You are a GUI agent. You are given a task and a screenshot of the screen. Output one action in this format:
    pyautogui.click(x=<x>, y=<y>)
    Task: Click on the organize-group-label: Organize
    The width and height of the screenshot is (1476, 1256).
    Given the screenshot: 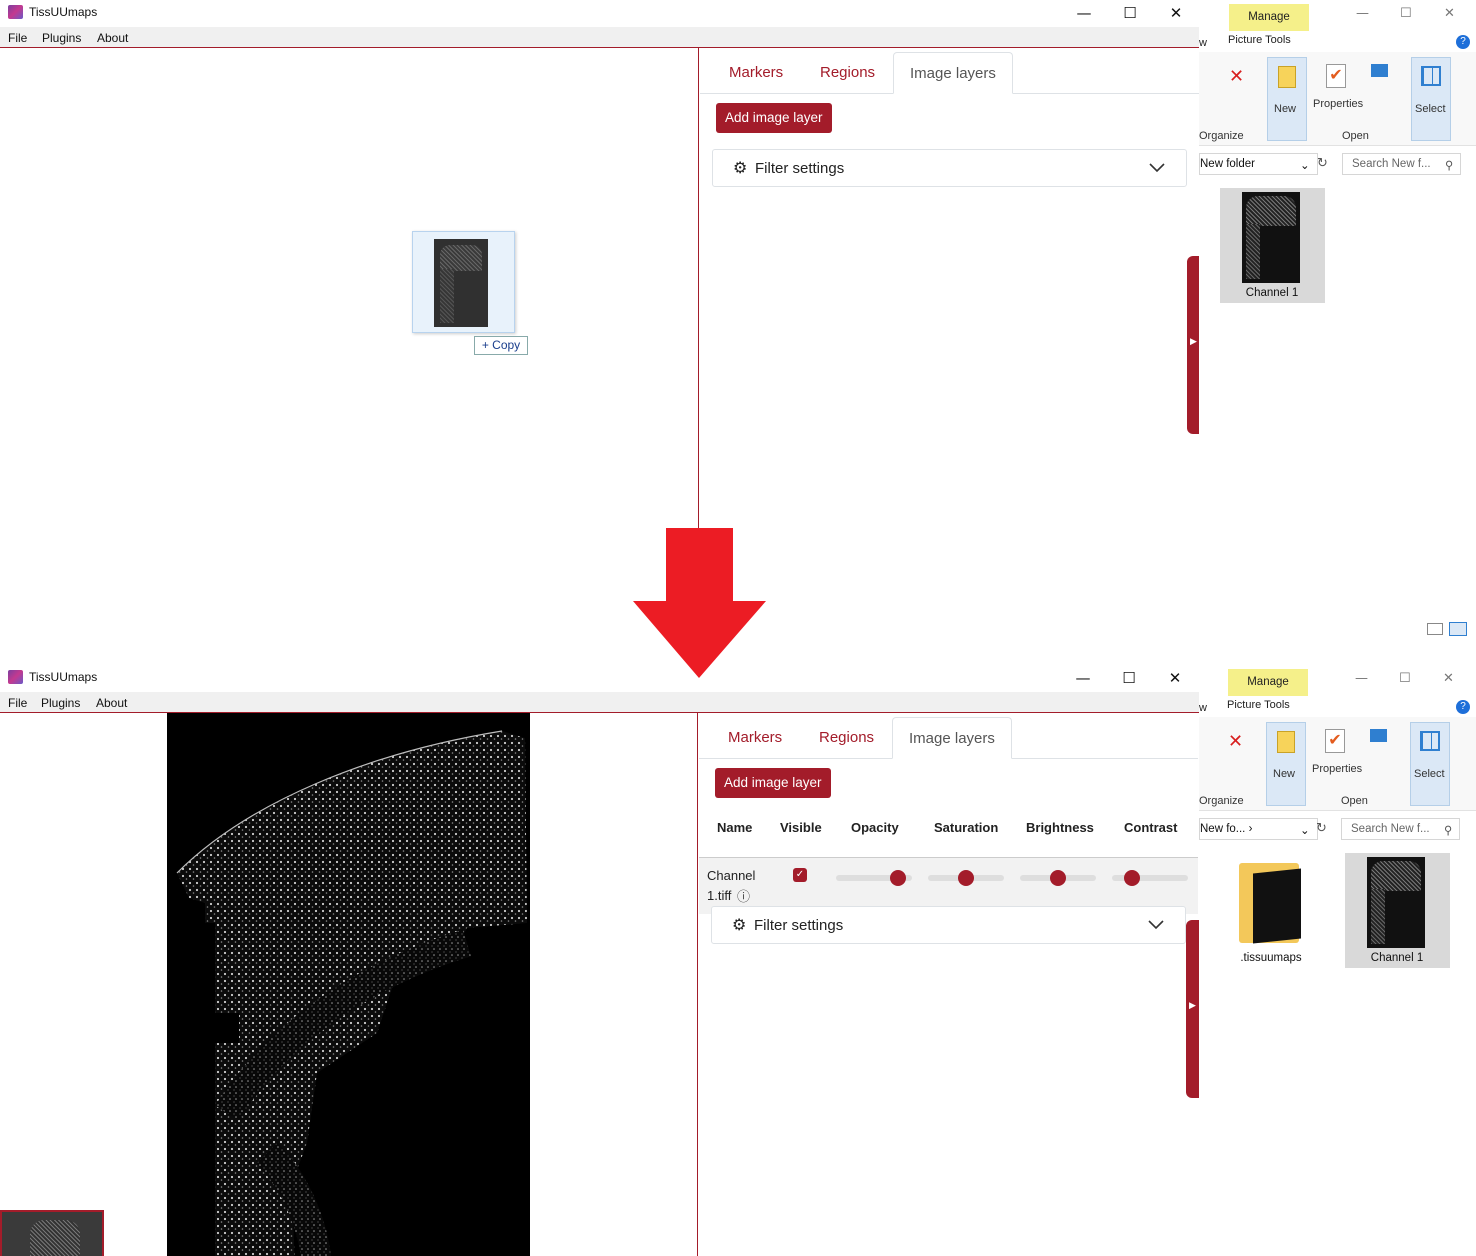 What is the action you would take?
    pyautogui.click(x=1221, y=136)
    